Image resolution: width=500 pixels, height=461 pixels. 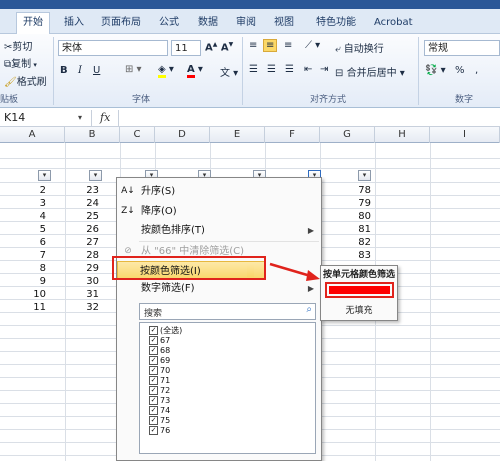 I want to click on tab-acrobat: Acrobat, so click(x=393, y=23).